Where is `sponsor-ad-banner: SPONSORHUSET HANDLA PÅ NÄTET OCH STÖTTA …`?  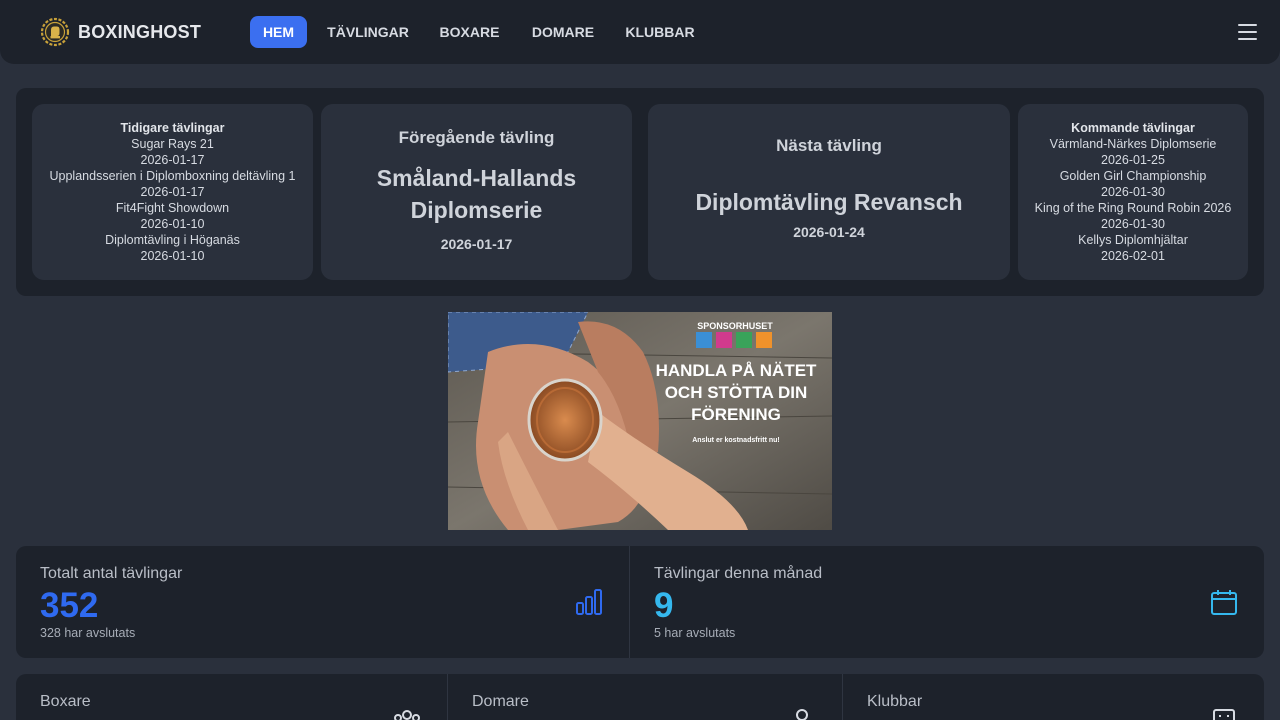
sponsor-ad-banner: SPONSORHUSET HANDLA PÅ NÄTET OCH STÖTTA … is located at coordinates (640, 421).